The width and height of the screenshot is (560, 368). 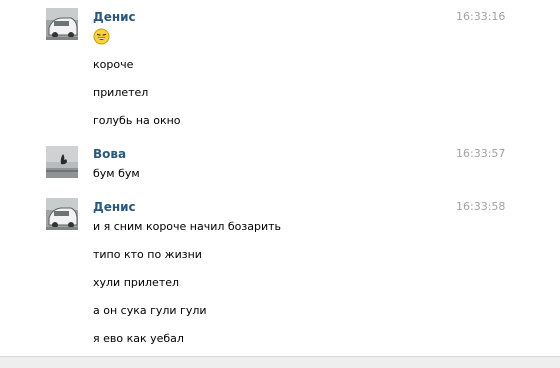 I want to click on message-author: Вова, so click(x=109, y=154).